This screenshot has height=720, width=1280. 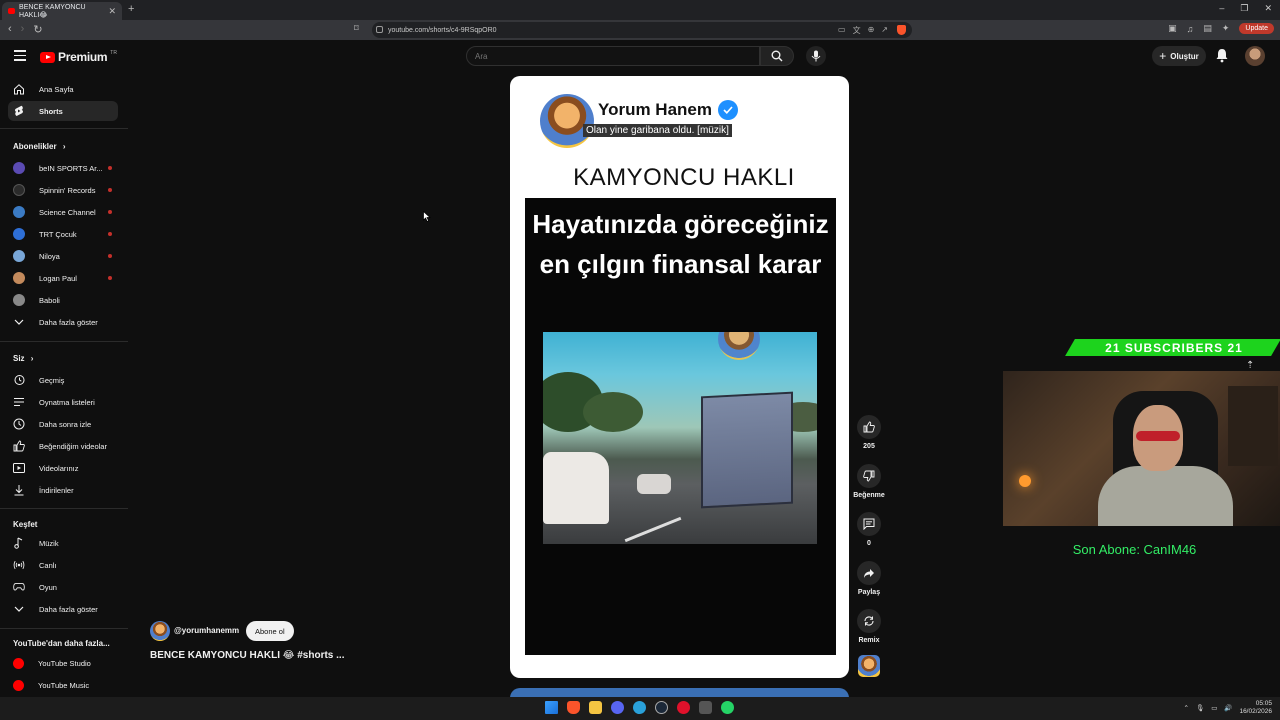 I want to click on new-content-dot, so click(x=110, y=278).